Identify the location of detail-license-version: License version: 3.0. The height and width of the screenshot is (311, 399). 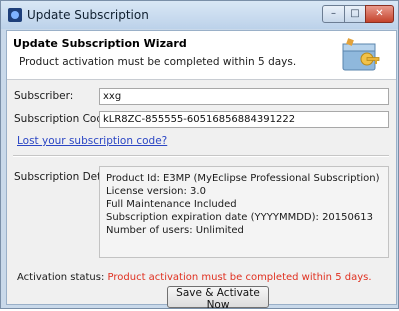
(156, 191).